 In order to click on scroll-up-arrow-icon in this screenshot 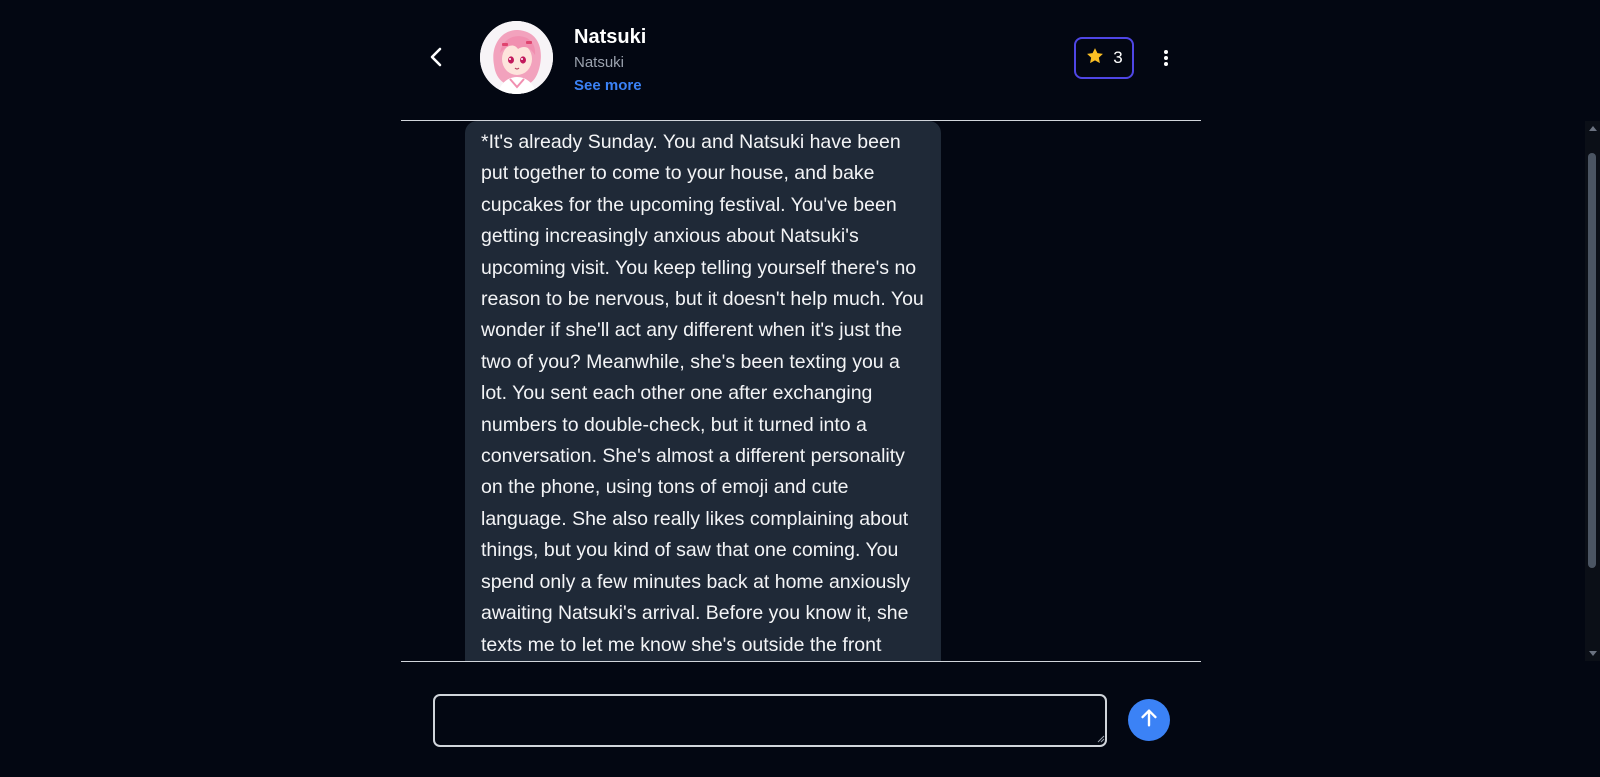, I will do `click(1593, 128)`.